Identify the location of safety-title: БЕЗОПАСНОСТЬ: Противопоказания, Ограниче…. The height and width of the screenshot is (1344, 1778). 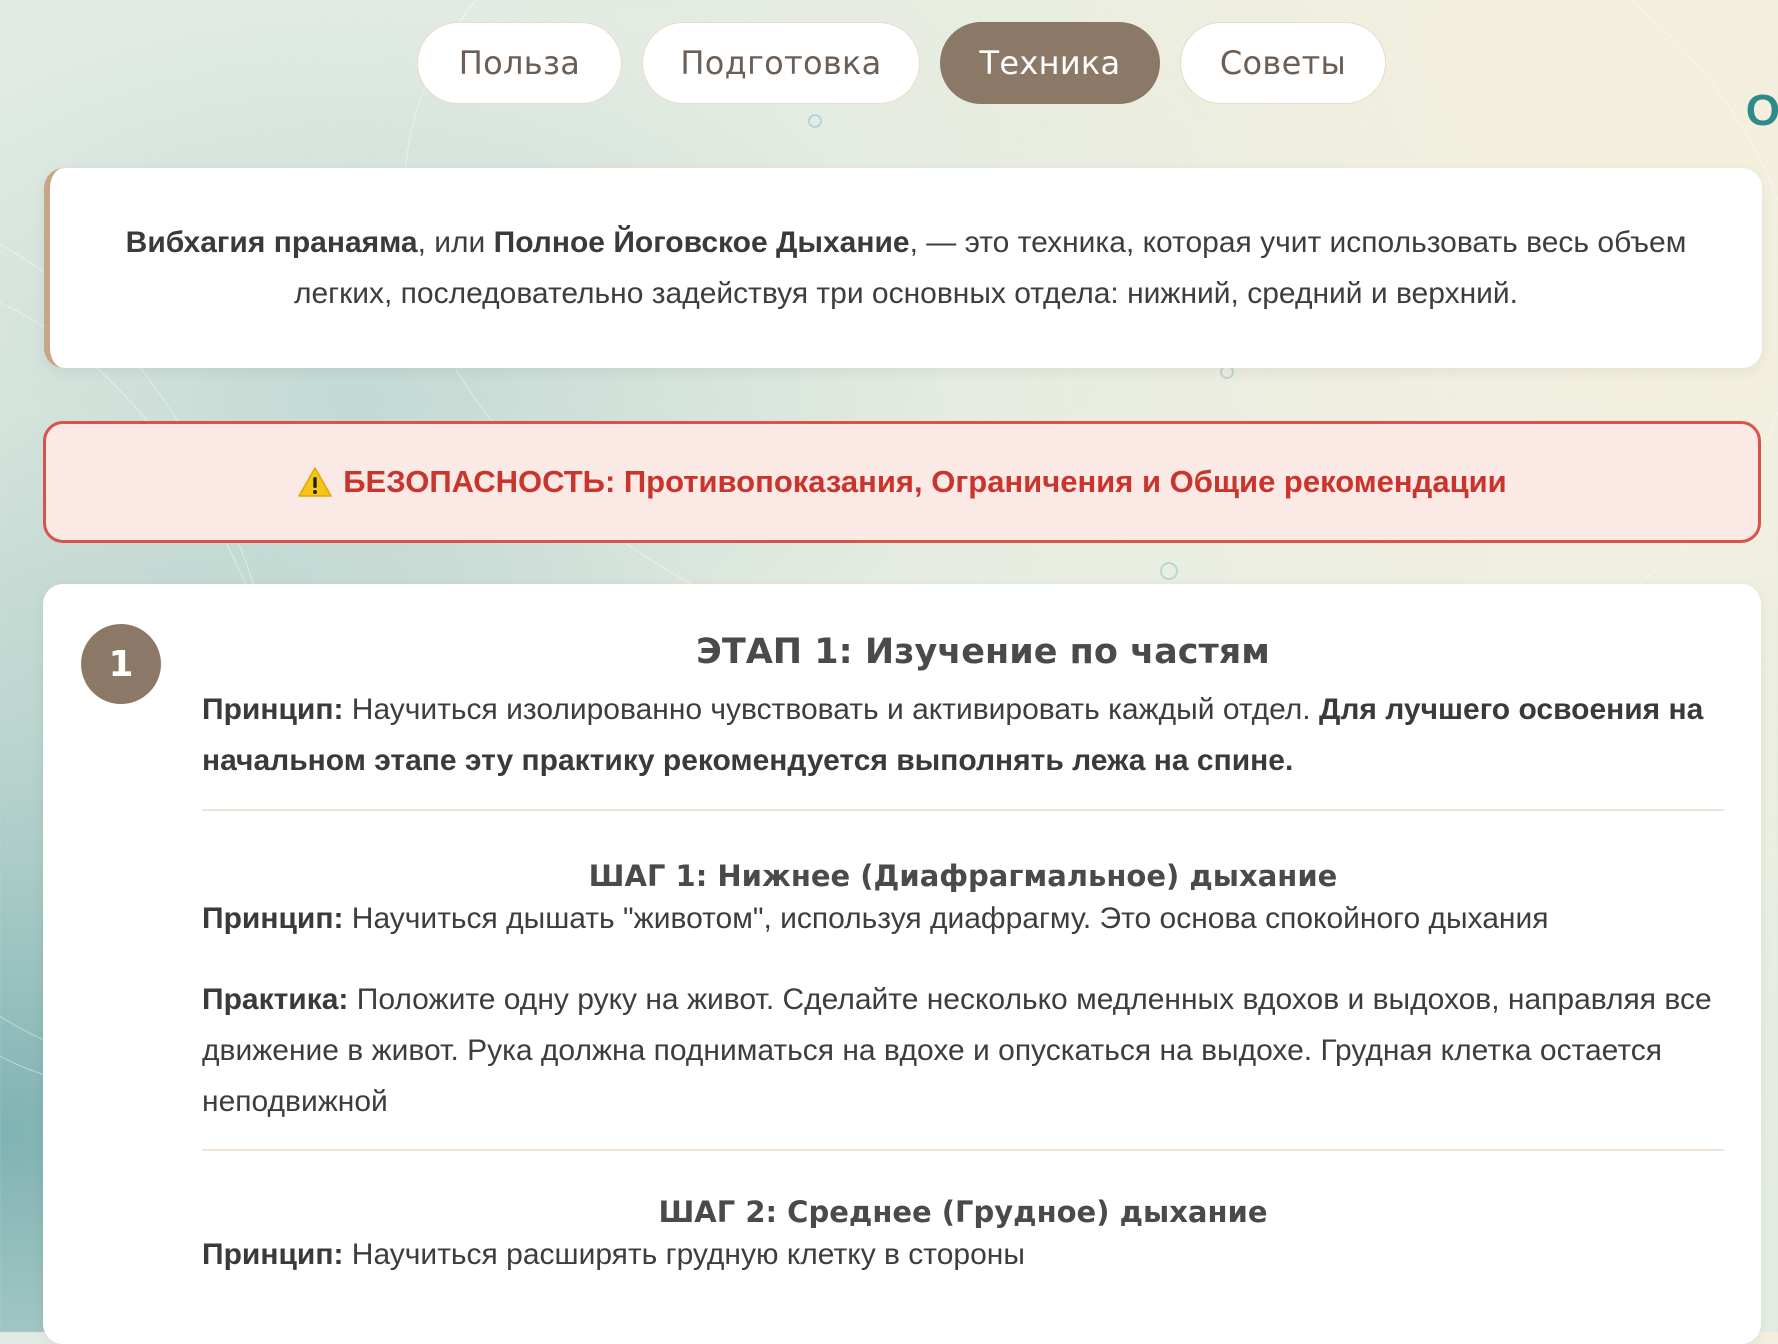
(925, 481).